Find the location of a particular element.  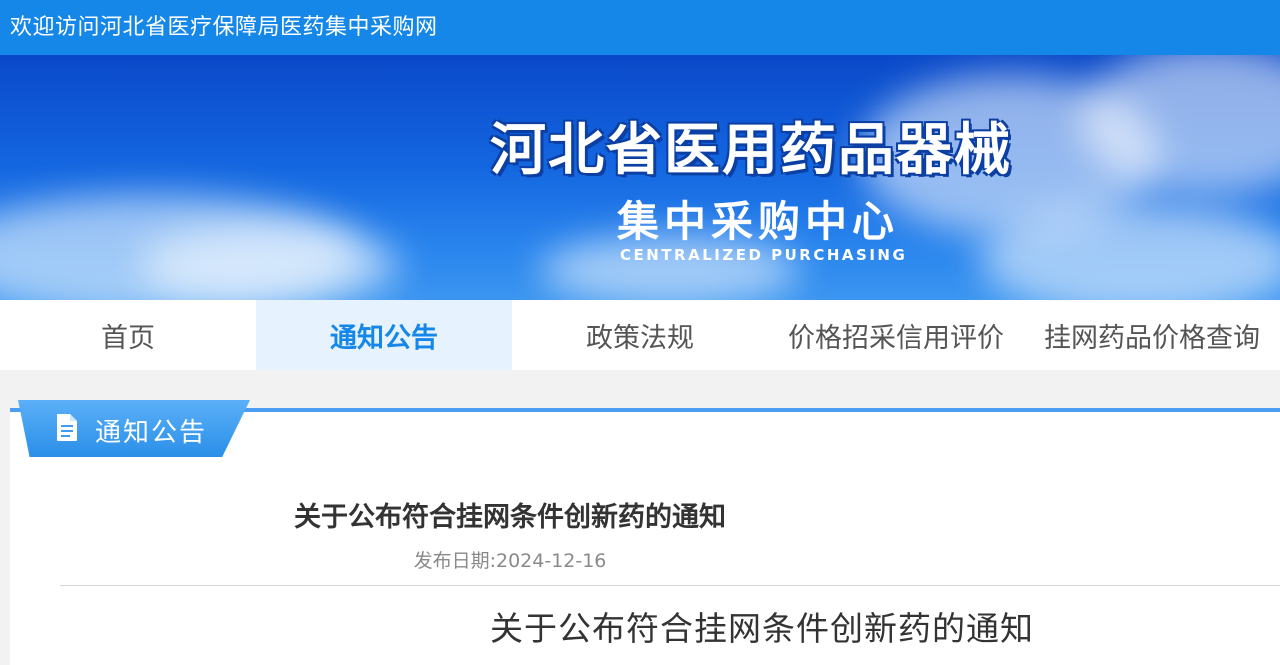

section-tab: 通知公告 is located at coordinates (134, 428).